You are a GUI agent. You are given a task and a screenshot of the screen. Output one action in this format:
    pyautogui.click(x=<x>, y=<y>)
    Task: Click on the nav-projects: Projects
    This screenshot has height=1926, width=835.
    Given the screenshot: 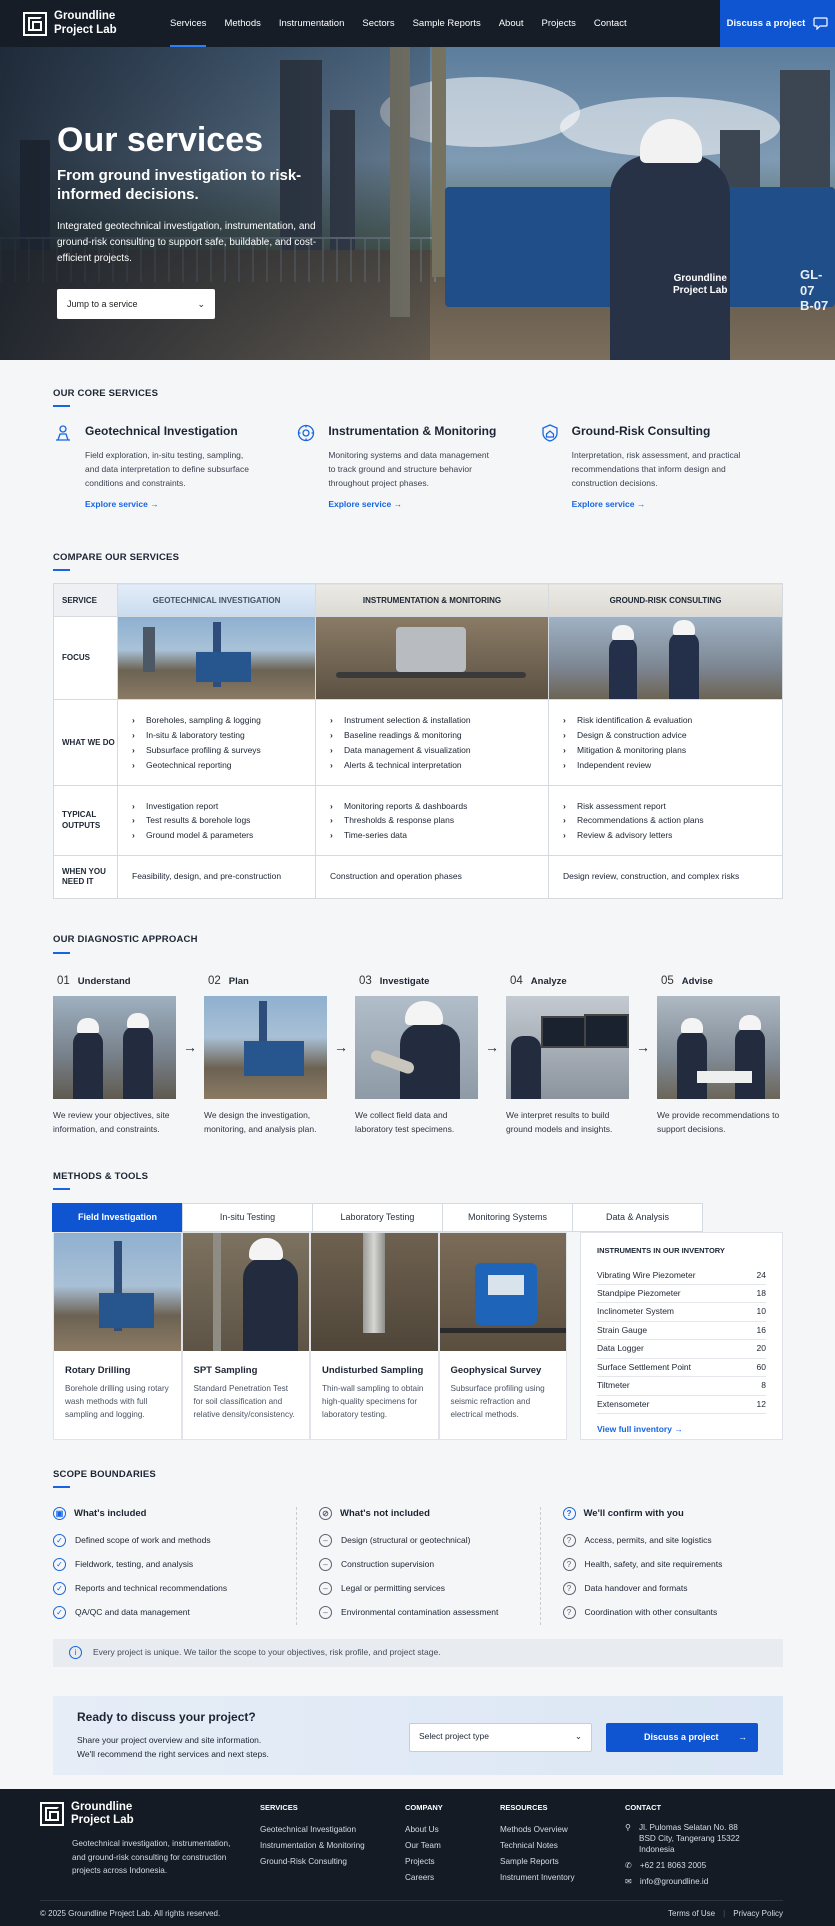 What is the action you would take?
    pyautogui.click(x=559, y=23)
    